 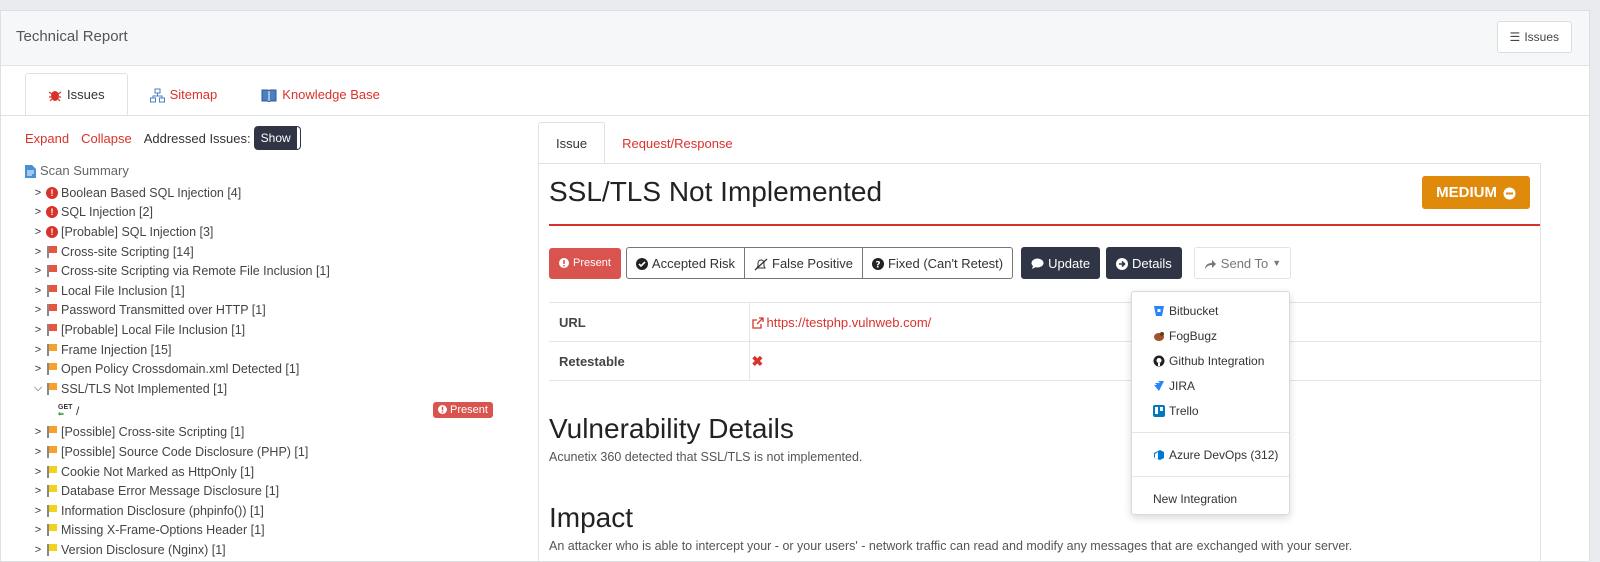 What do you see at coordinates (116, 349) in the screenshot?
I see `tree-node-label: Frame Injection [15]` at bounding box center [116, 349].